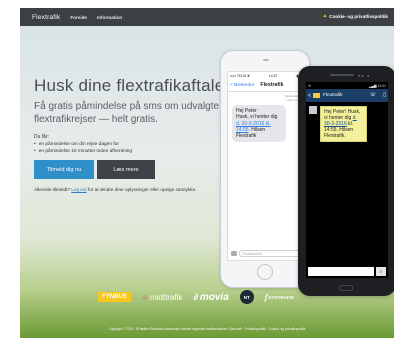 The height and width of the screenshot is (345, 394). What do you see at coordinates (46, 17) in the screenshot?
I see `brand-logo: Flextrafik` at bounding box center [46, 17].